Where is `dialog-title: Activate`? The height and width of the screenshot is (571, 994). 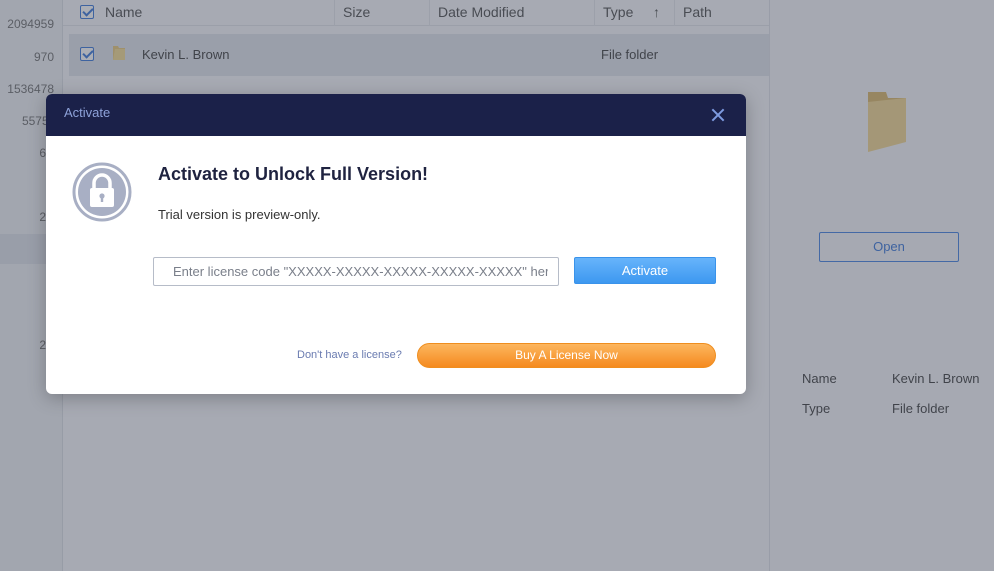
dialog-title: Activate is located at coordinates (87, 112).